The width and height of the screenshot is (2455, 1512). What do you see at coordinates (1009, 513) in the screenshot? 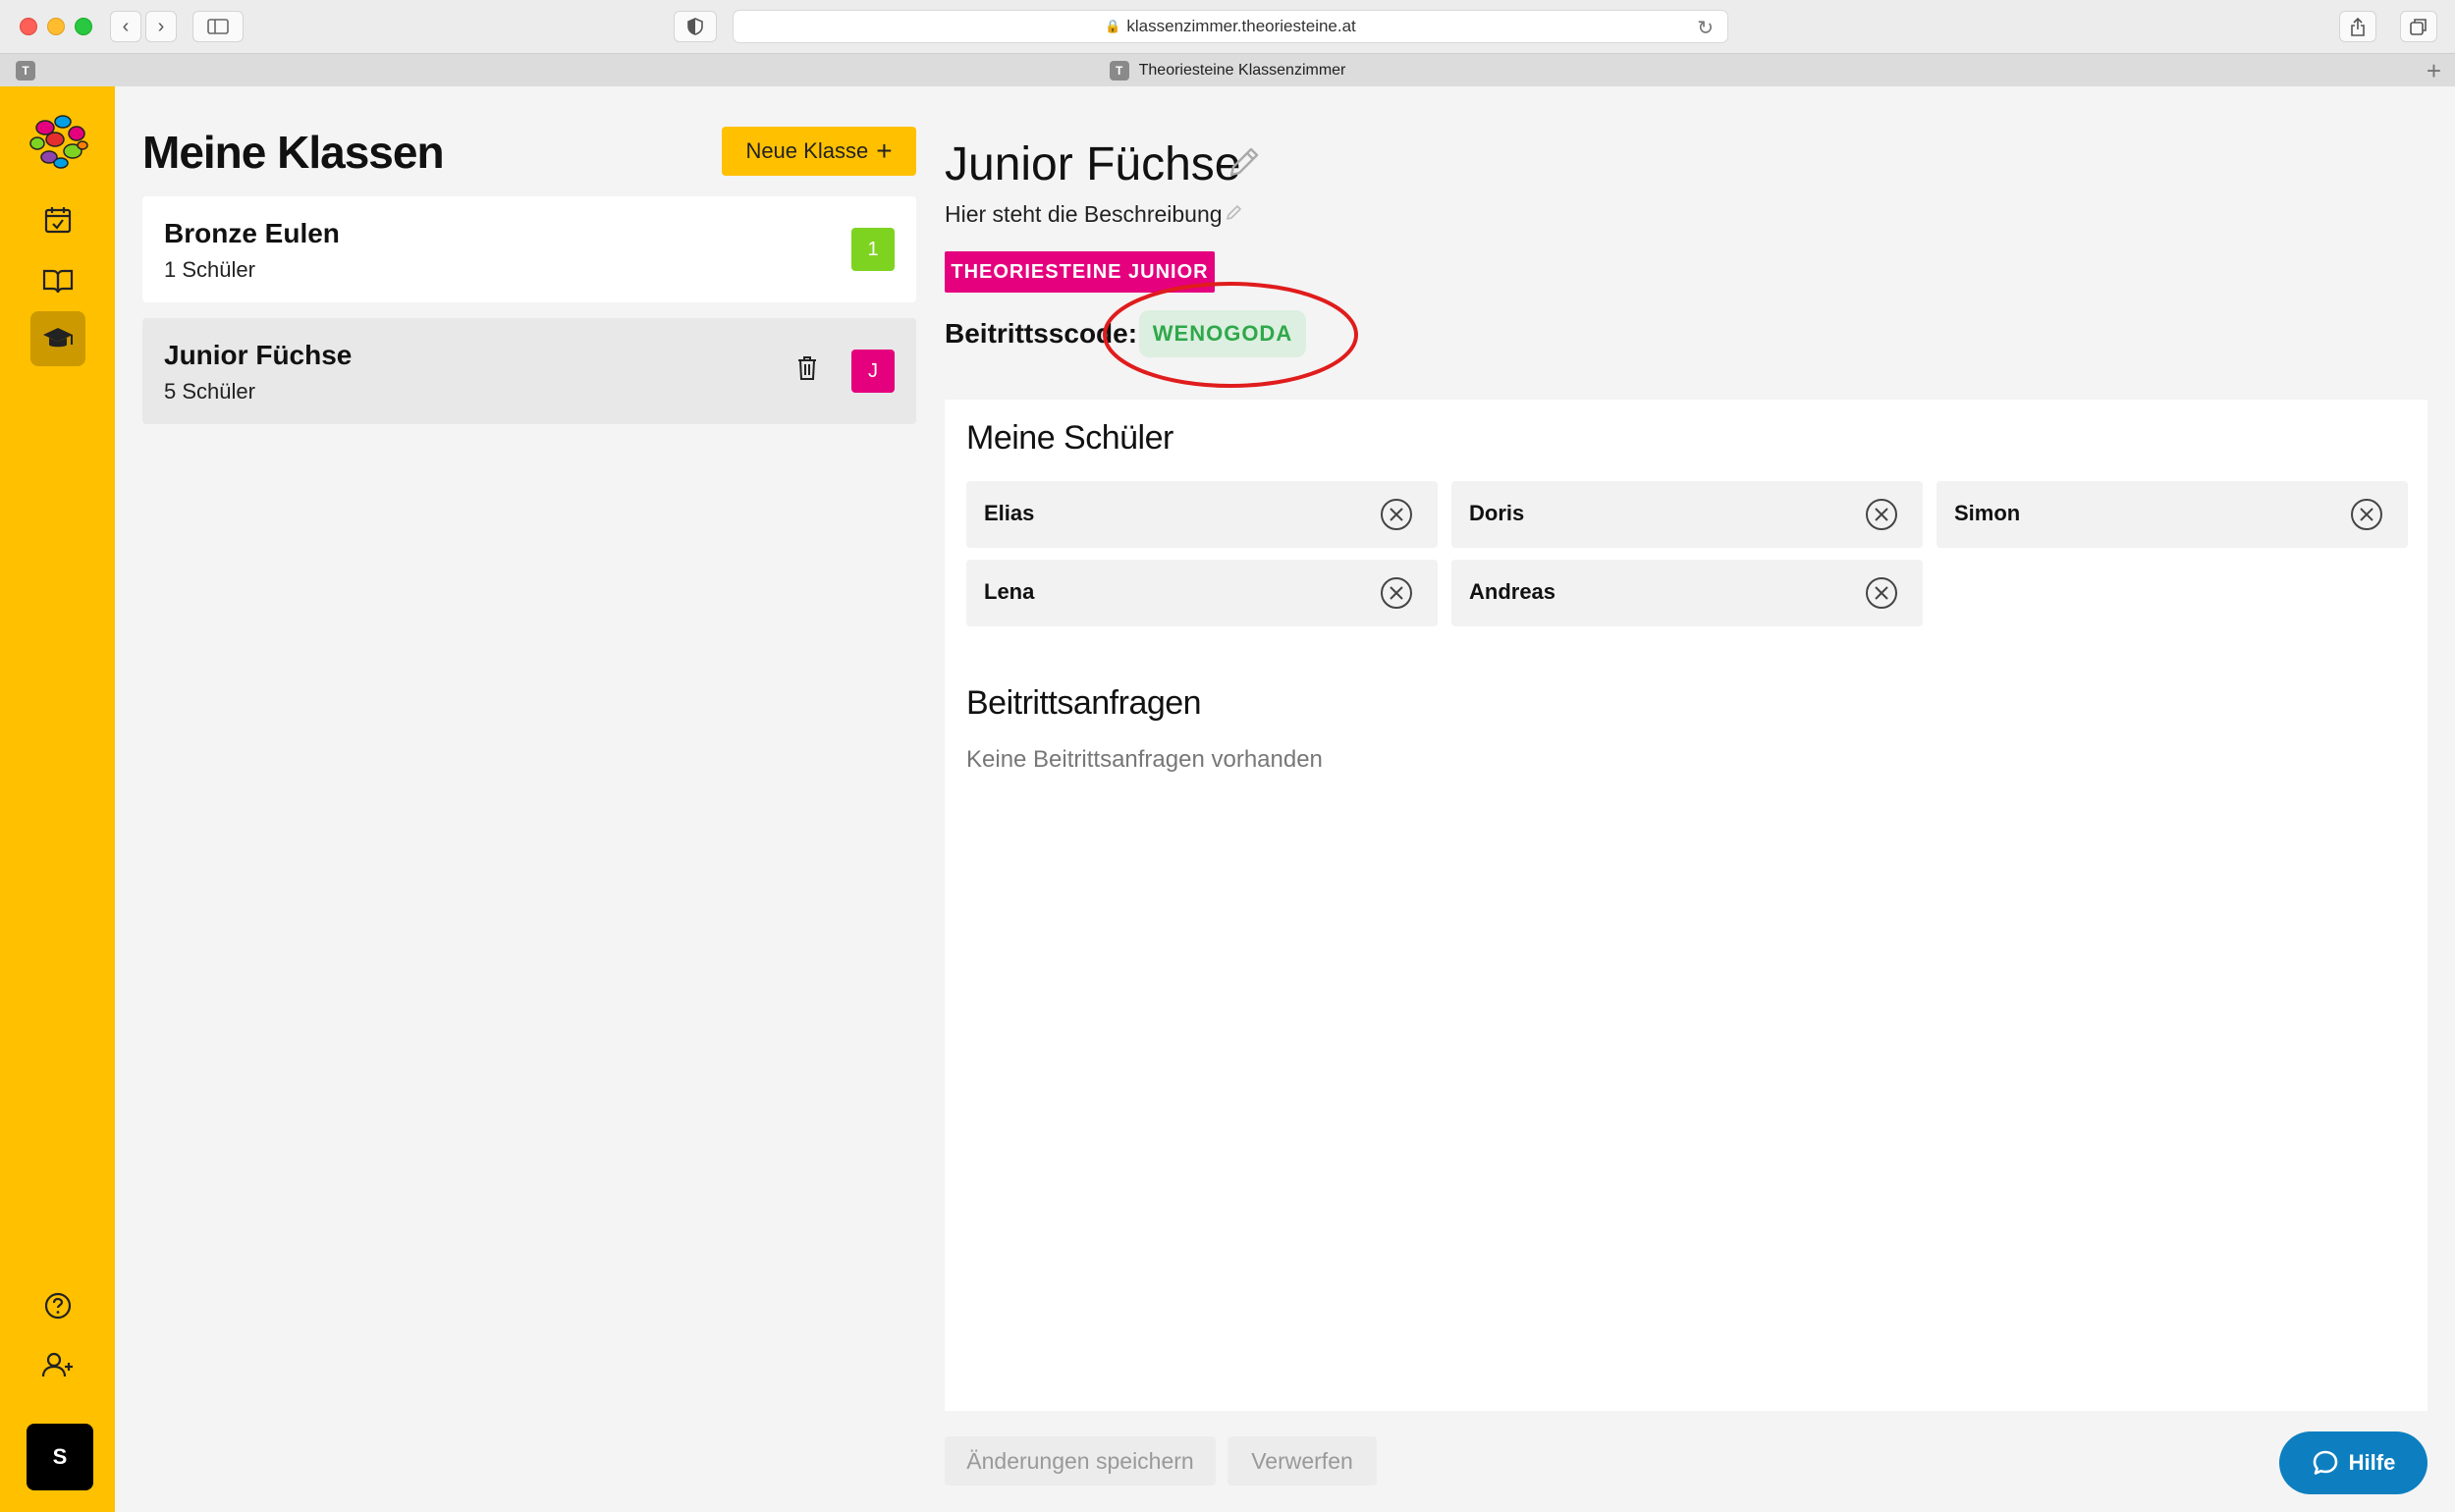
I see `student-name: Elias` at bounding box center [1009, 513].